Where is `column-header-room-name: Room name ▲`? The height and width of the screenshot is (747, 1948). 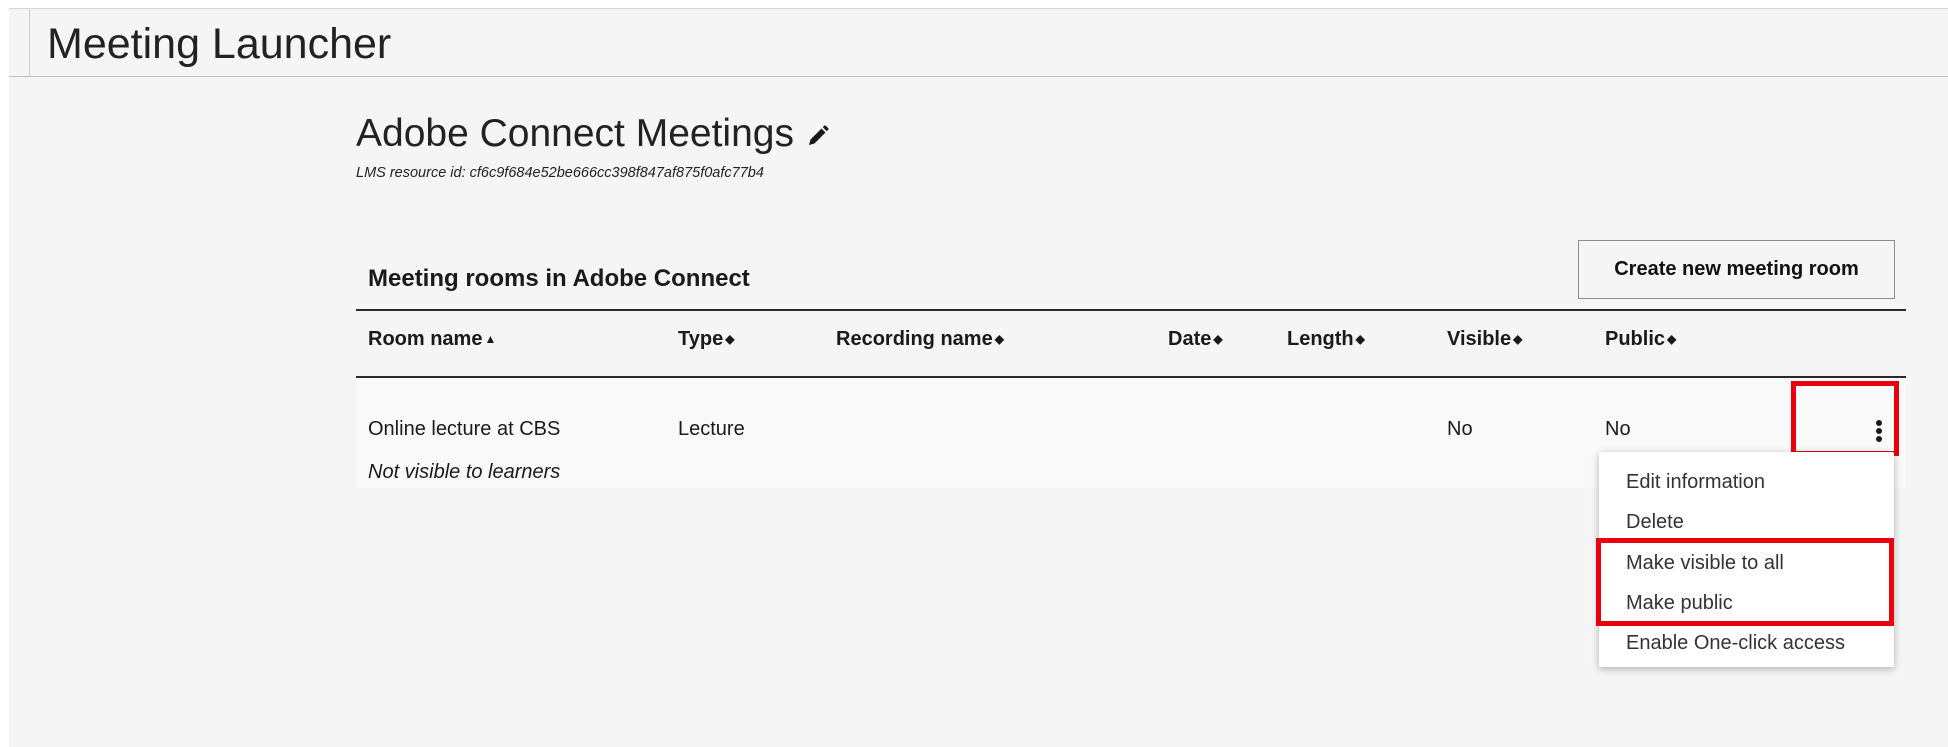 column-header-room-name: Room name ▲ is located at coordinates (432, 339).